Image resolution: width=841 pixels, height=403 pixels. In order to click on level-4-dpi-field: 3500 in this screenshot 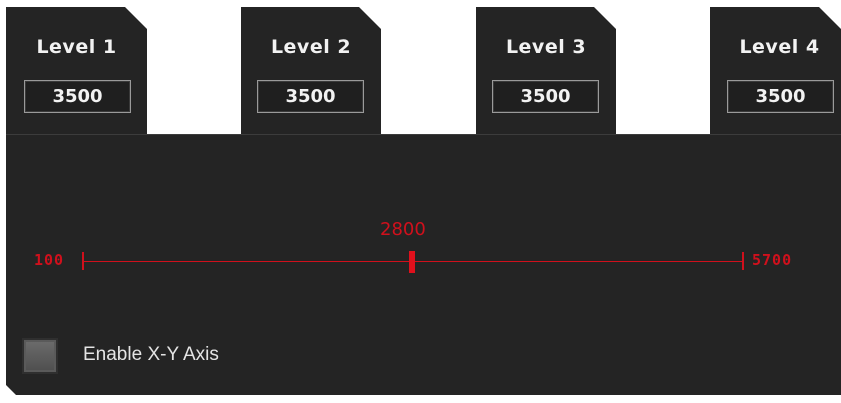, I will do `click(780, 96)`.